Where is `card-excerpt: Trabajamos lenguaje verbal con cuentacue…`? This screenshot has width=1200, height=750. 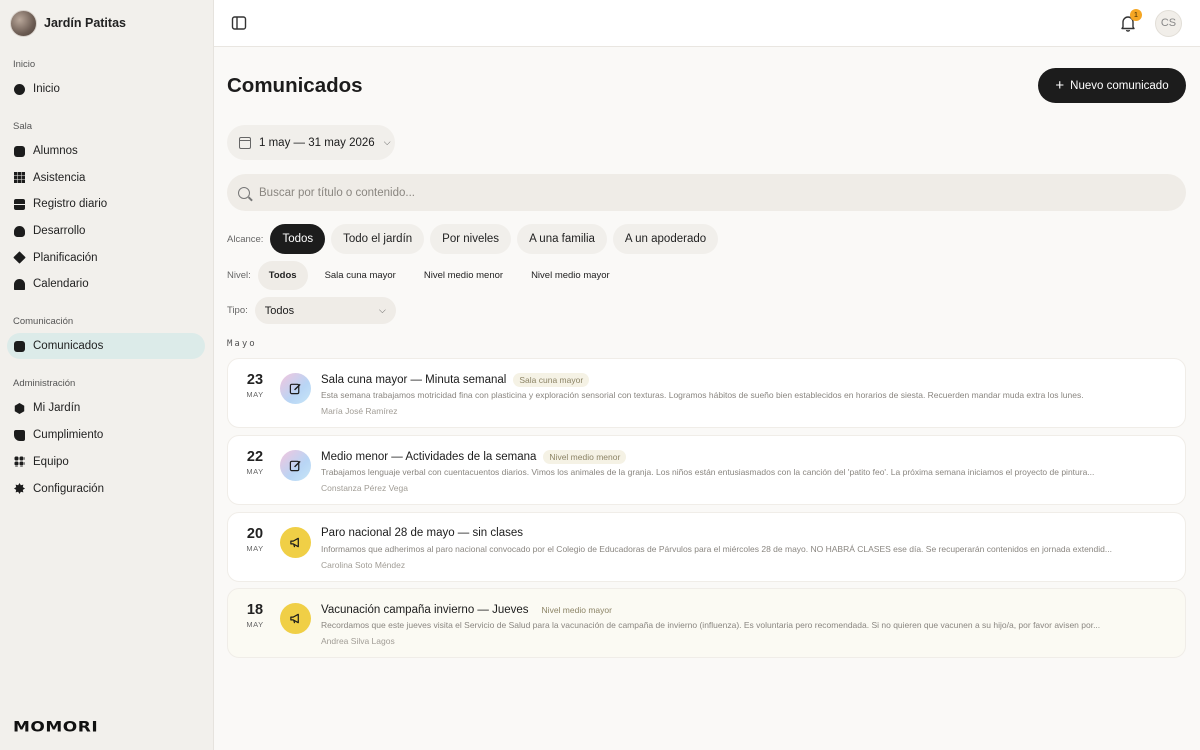 card-excerpt: Trabajamos lenguaje verbal con cuentacue… is located at coordinates (708, 472).